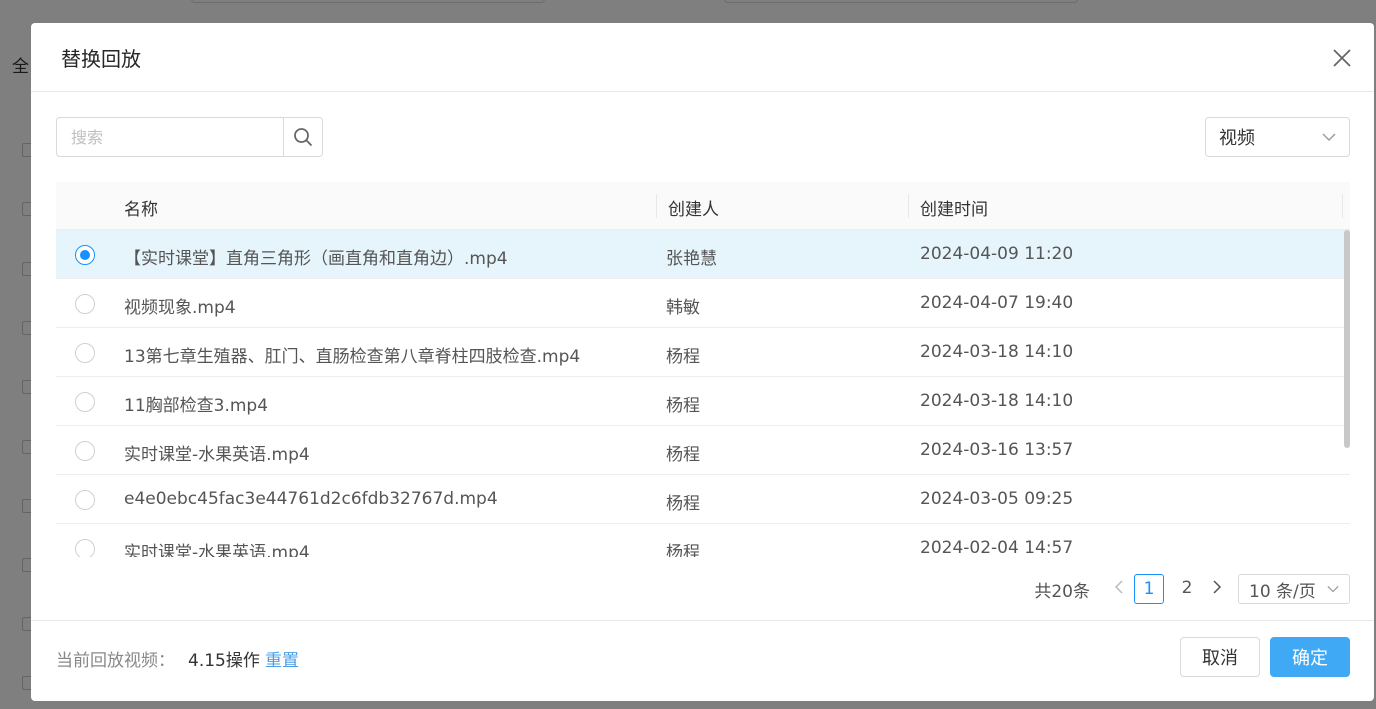 The width and height of the screenshot is (1376, 709). I want to click on row-time: 2024-02-04 14:57, so click(997, 547).